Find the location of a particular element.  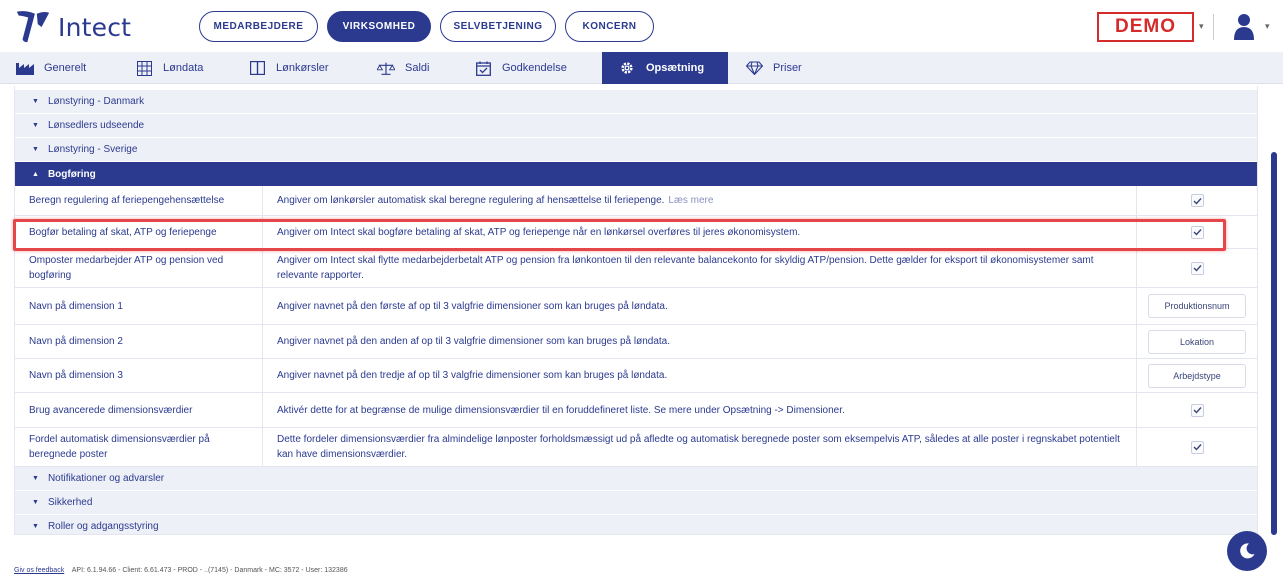

tab-label: Lønkørsler is located at coordinates (302, 68).